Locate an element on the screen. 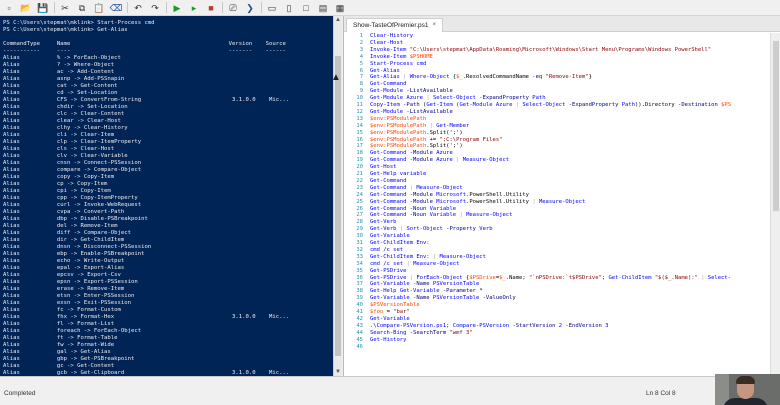 Image resolution: width=780 pixels, height=405 pixels. code-line: Get-Command | Measure-Object is located at coordinates (416, 188).